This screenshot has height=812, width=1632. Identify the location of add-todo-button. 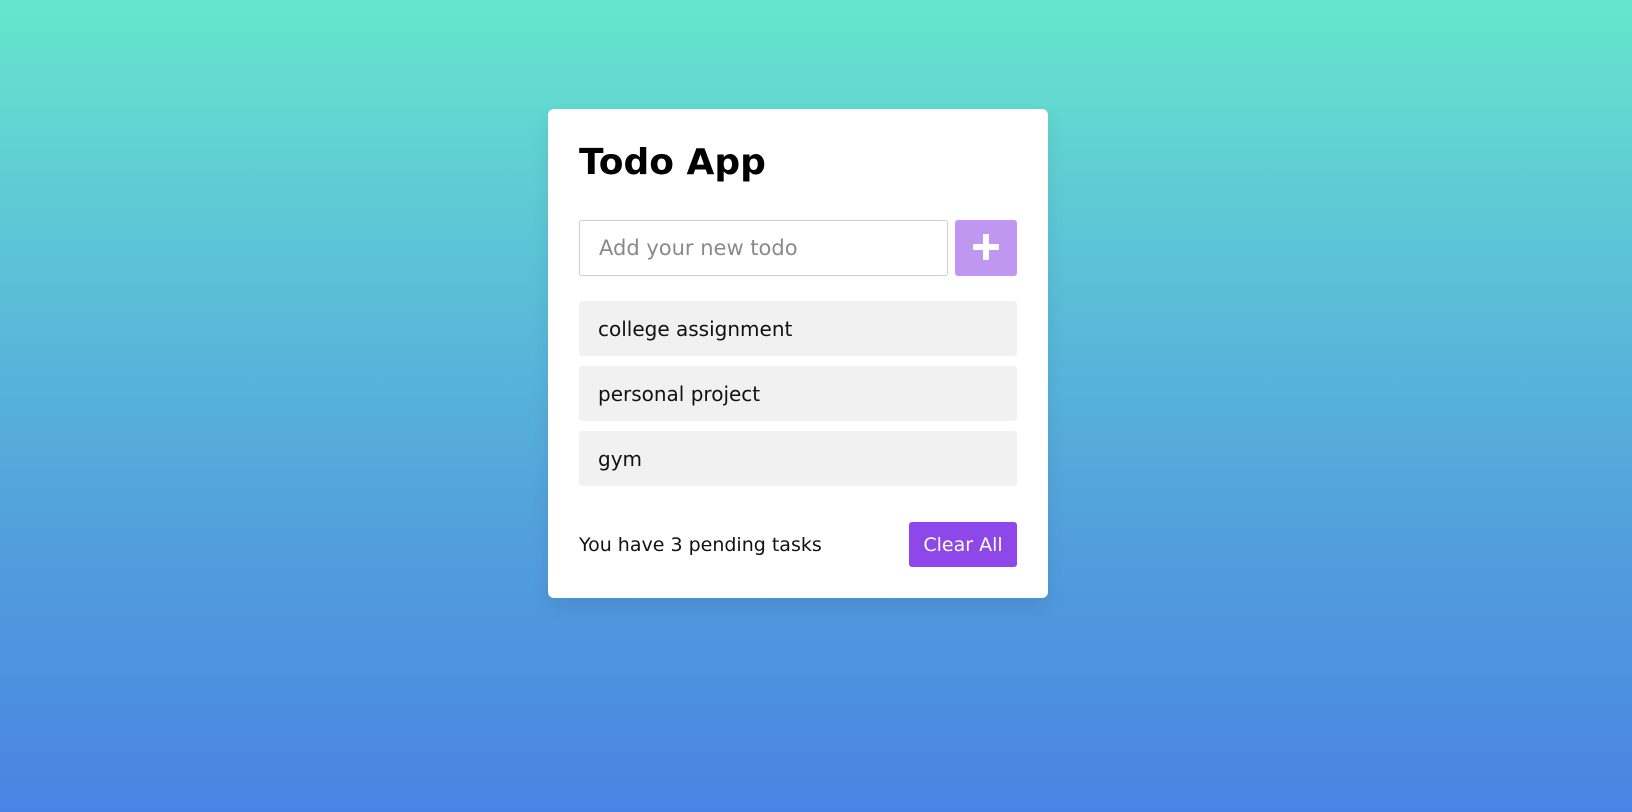
(986, 248).